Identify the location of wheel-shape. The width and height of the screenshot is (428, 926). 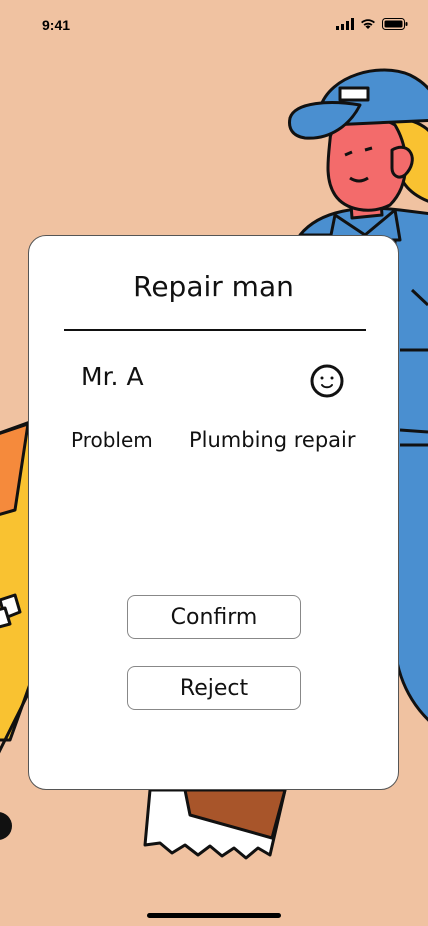
(6, 826).